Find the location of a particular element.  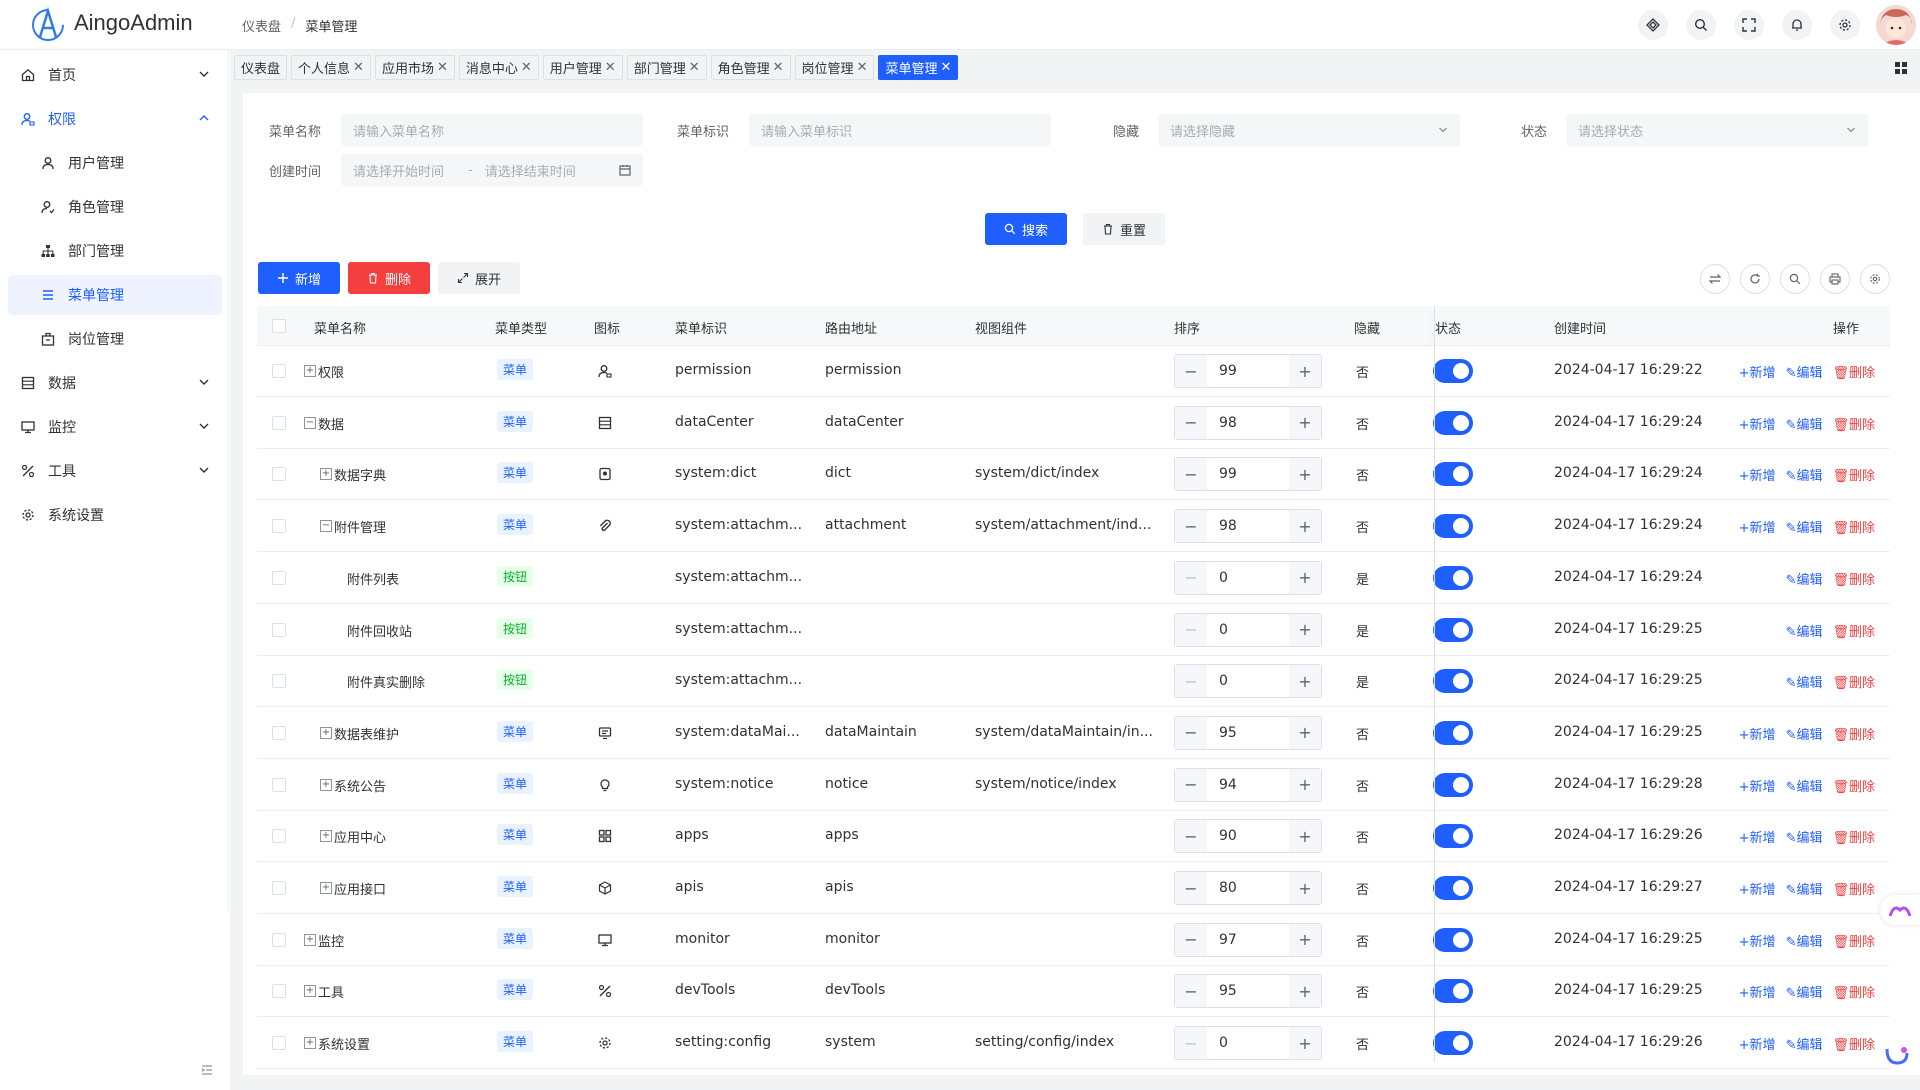

status-select: 请选择状态 is located at coordinates (1717, 130).